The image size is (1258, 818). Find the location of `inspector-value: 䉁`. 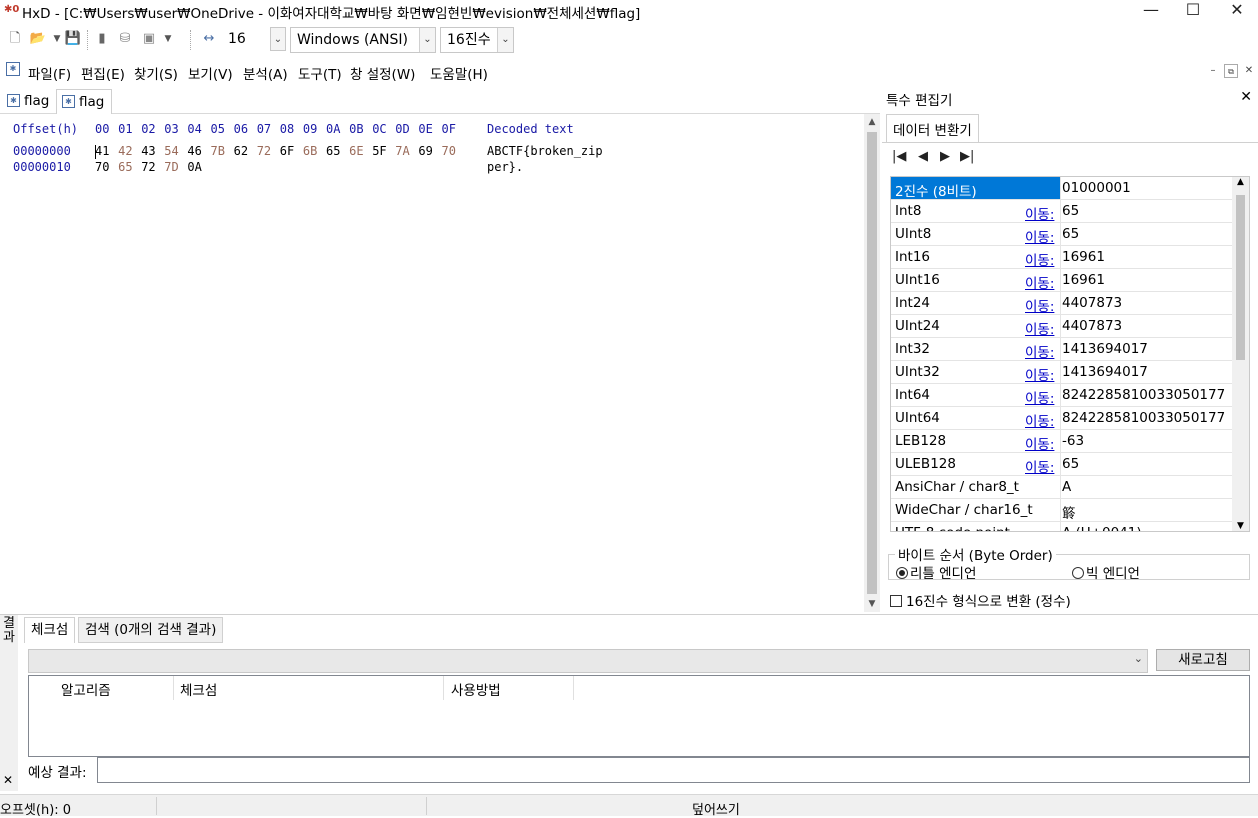

inspector-value: 䉁 is located at coordinates (1069, 512).